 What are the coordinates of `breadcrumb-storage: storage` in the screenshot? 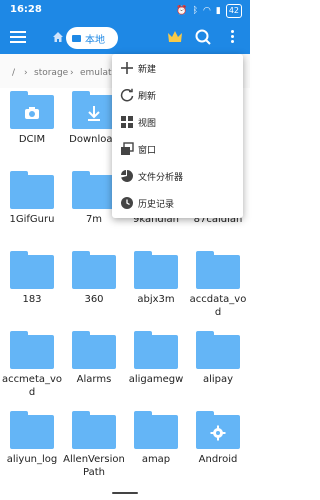 It's located at (51, 73).